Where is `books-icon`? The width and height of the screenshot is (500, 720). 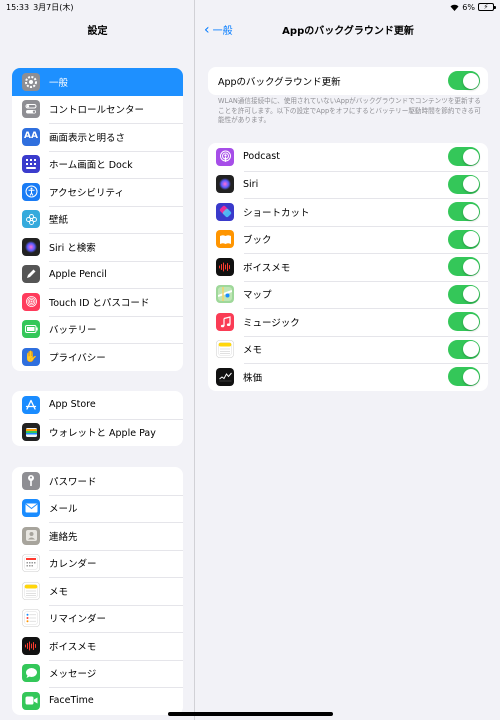
books-icon is located at coordinates (225, 239).